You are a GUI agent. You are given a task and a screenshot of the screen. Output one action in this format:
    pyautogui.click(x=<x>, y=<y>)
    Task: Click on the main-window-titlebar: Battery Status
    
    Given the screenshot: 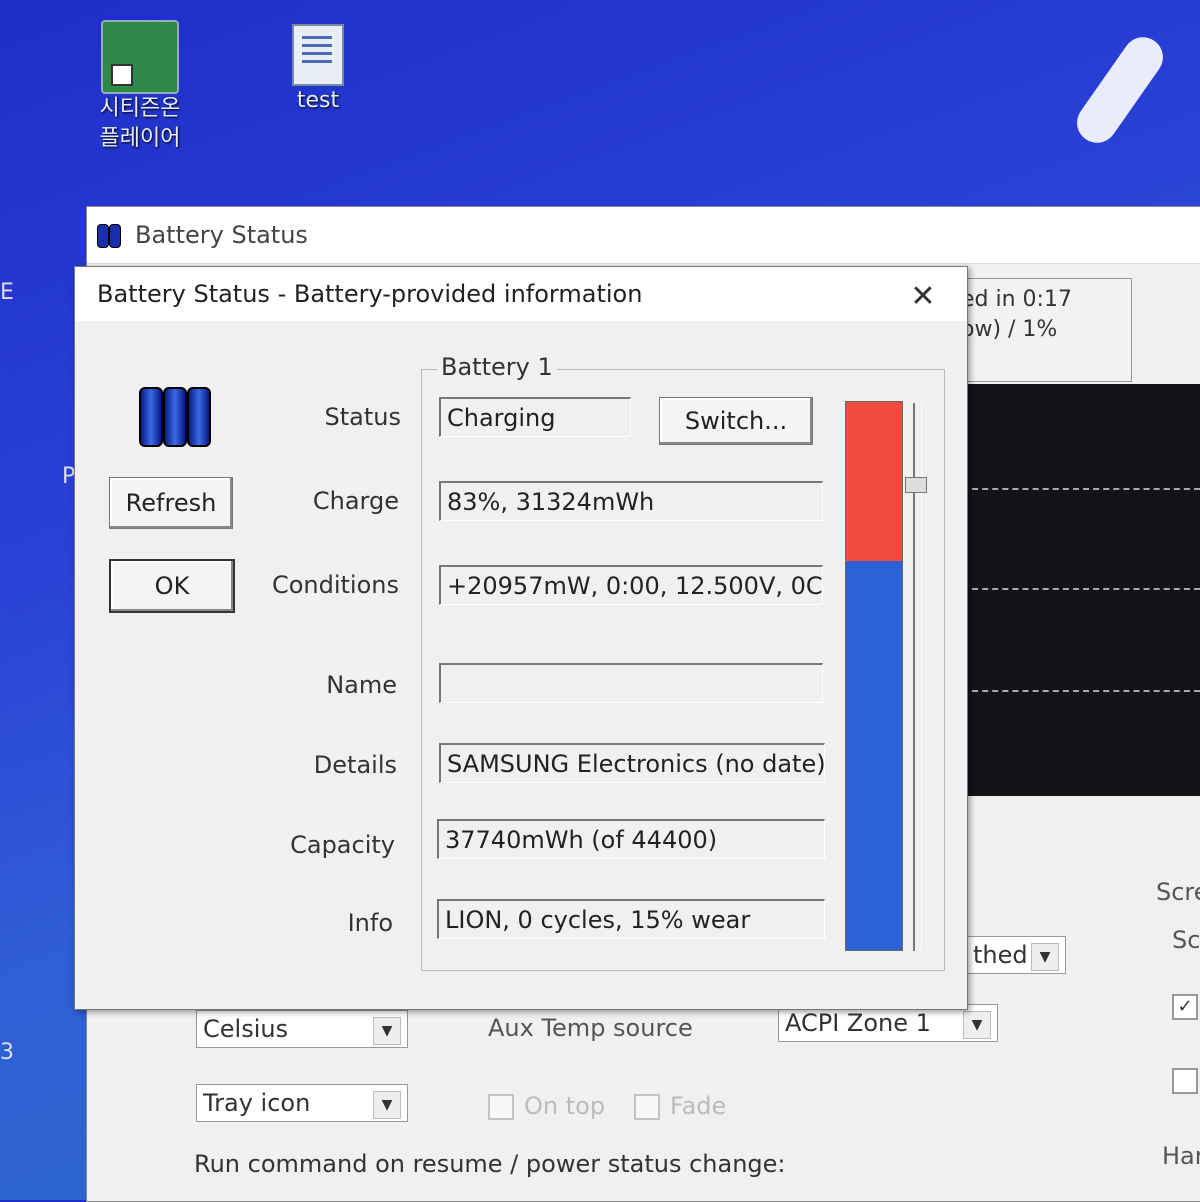 What is the action you would take?
    pyautogui.click(x=643, y=235)
    